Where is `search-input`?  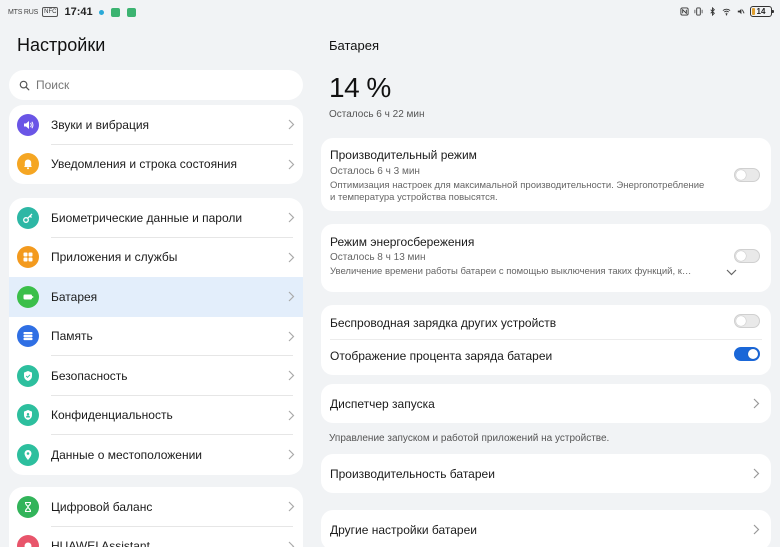 search-input is located at coordinates (156, 85).